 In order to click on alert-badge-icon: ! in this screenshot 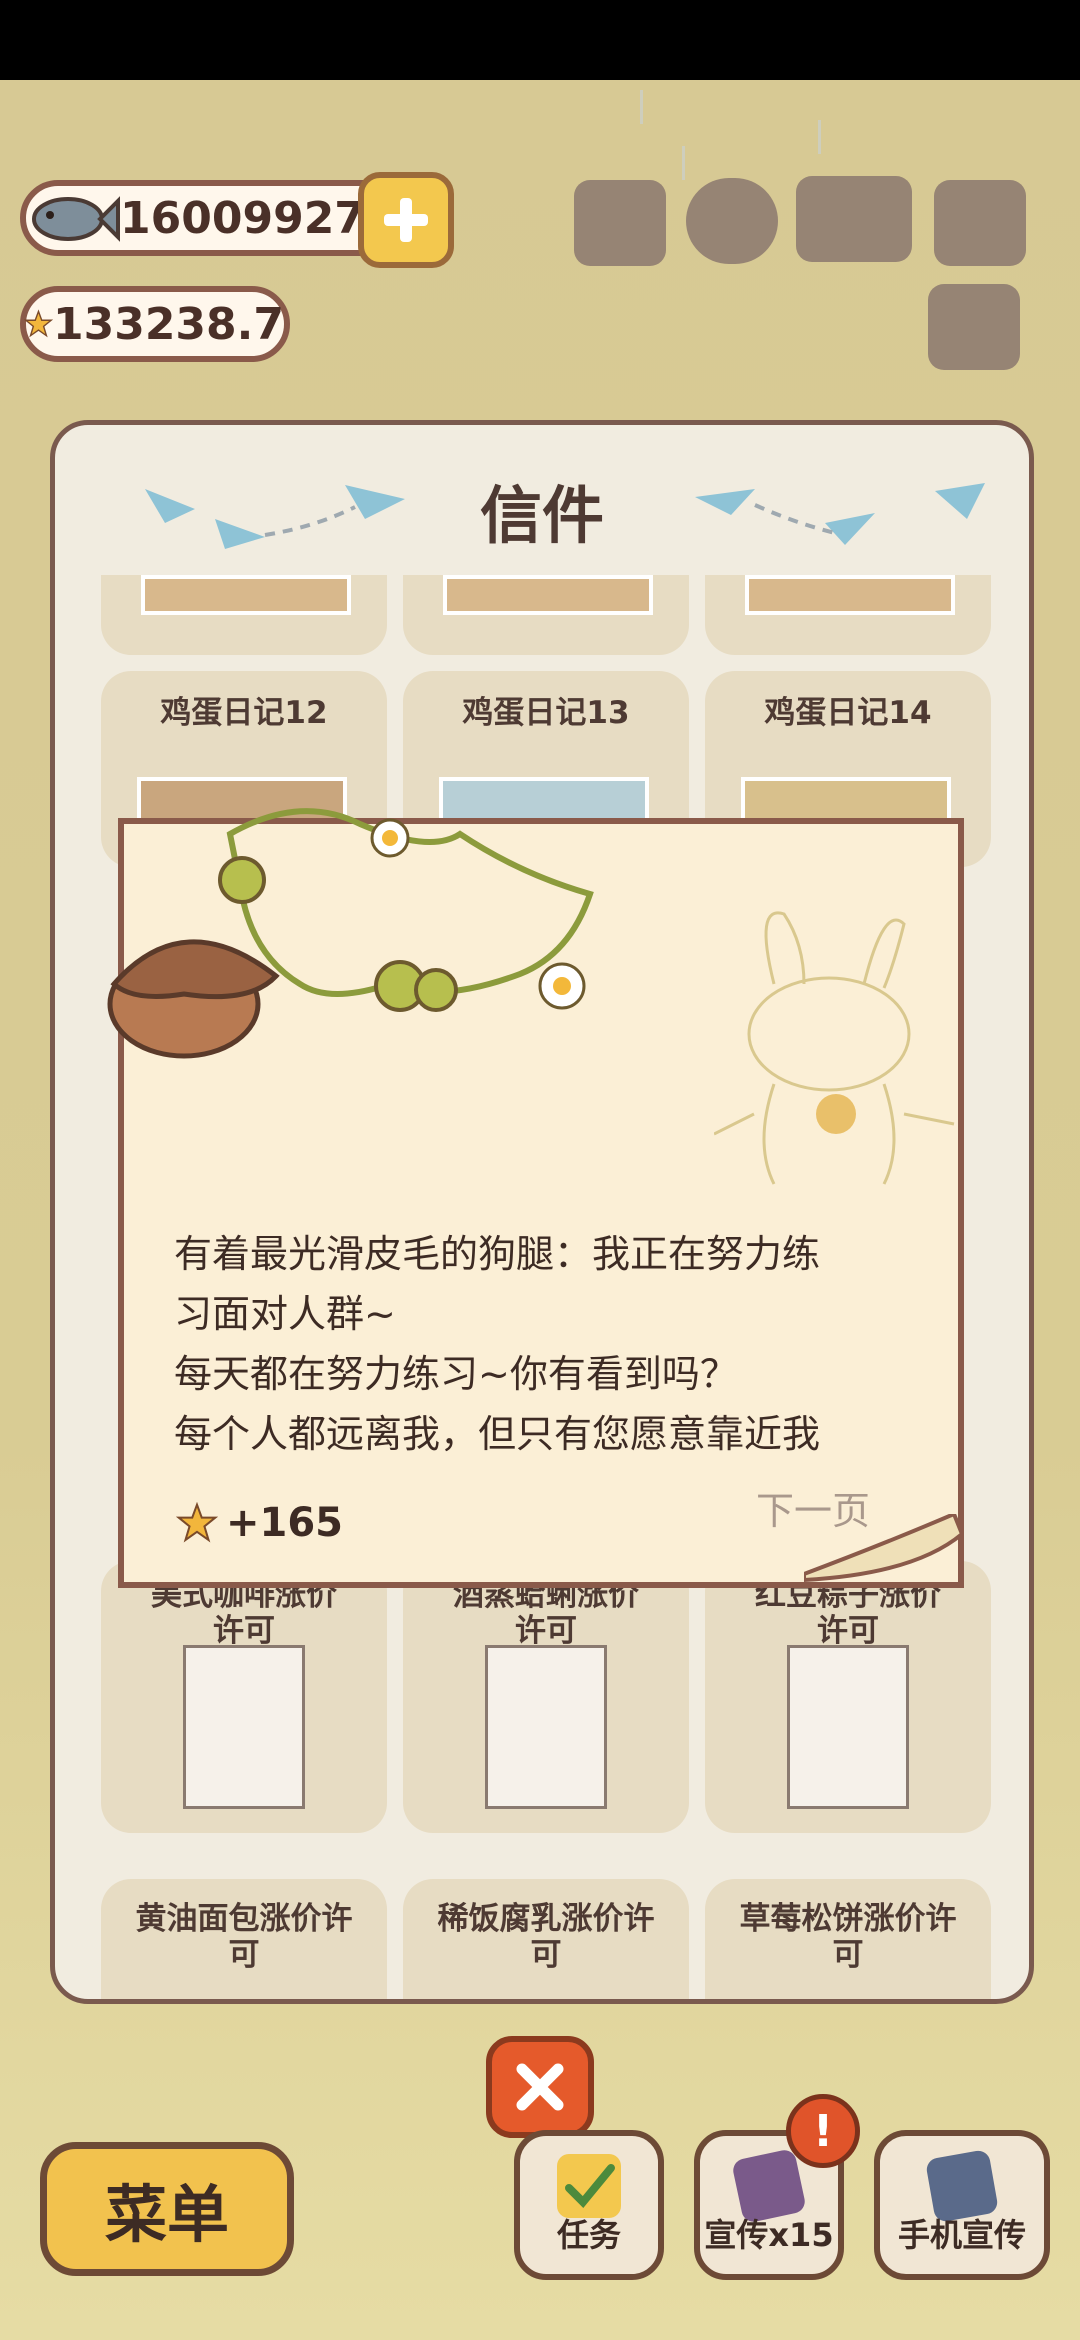, I will do `click(823, 2131)`.